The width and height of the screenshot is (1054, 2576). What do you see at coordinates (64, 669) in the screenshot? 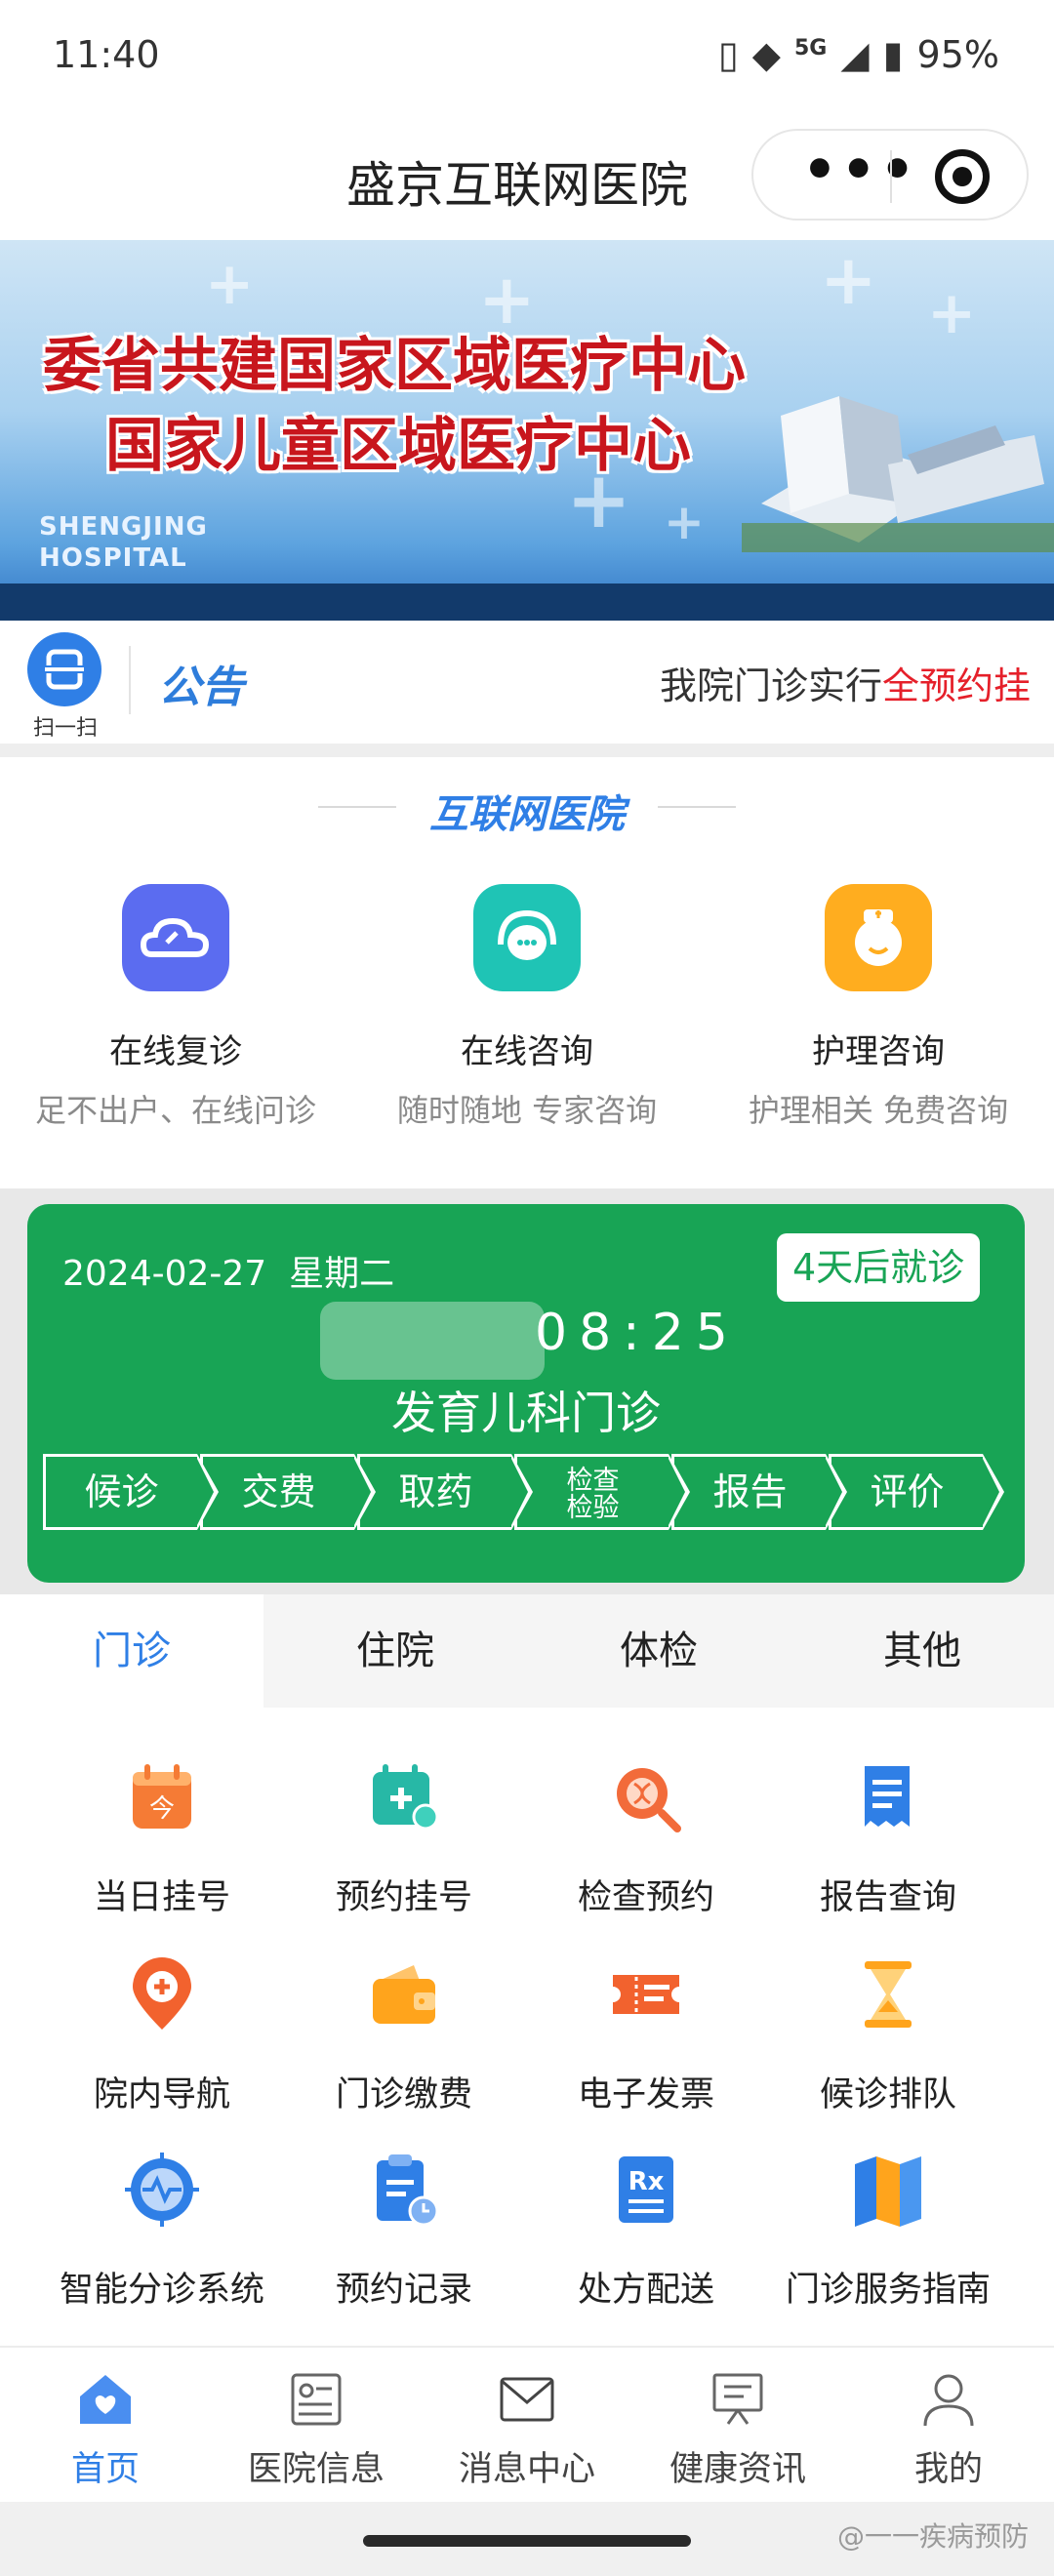
I see `scan-button` at bounding box center [64, 669].